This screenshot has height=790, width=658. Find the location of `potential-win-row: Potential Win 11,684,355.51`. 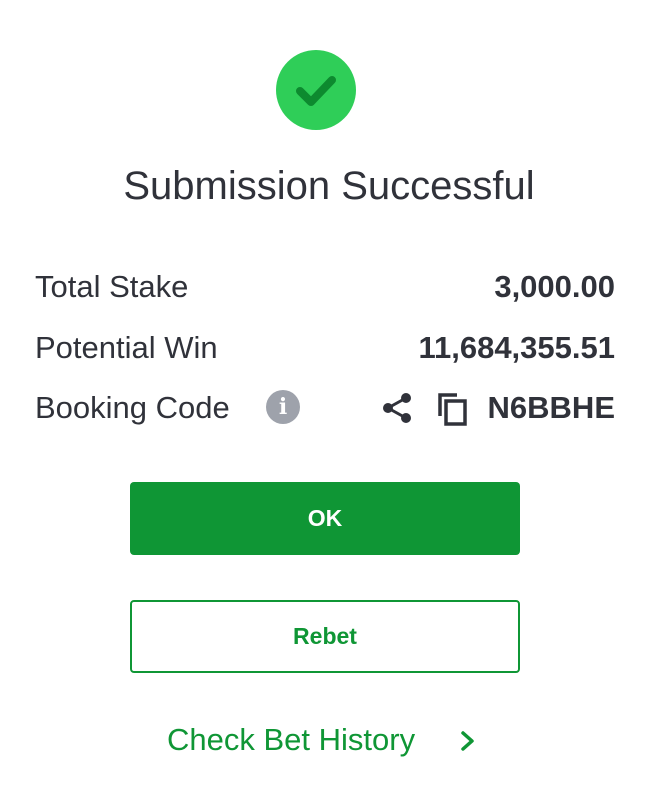

potential-win-row: Potential Win 11,684,355.51 is located at coordinates (325, 348).